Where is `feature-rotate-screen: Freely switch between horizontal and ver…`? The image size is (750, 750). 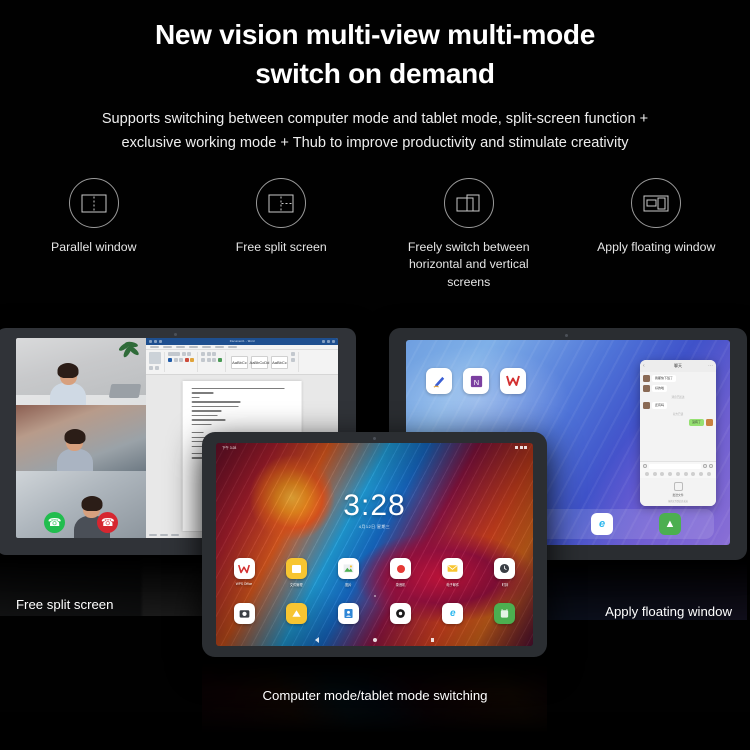 feature-rotate-screen: Freely switch between horizontal and ver… is located at coordinates (469, 234).